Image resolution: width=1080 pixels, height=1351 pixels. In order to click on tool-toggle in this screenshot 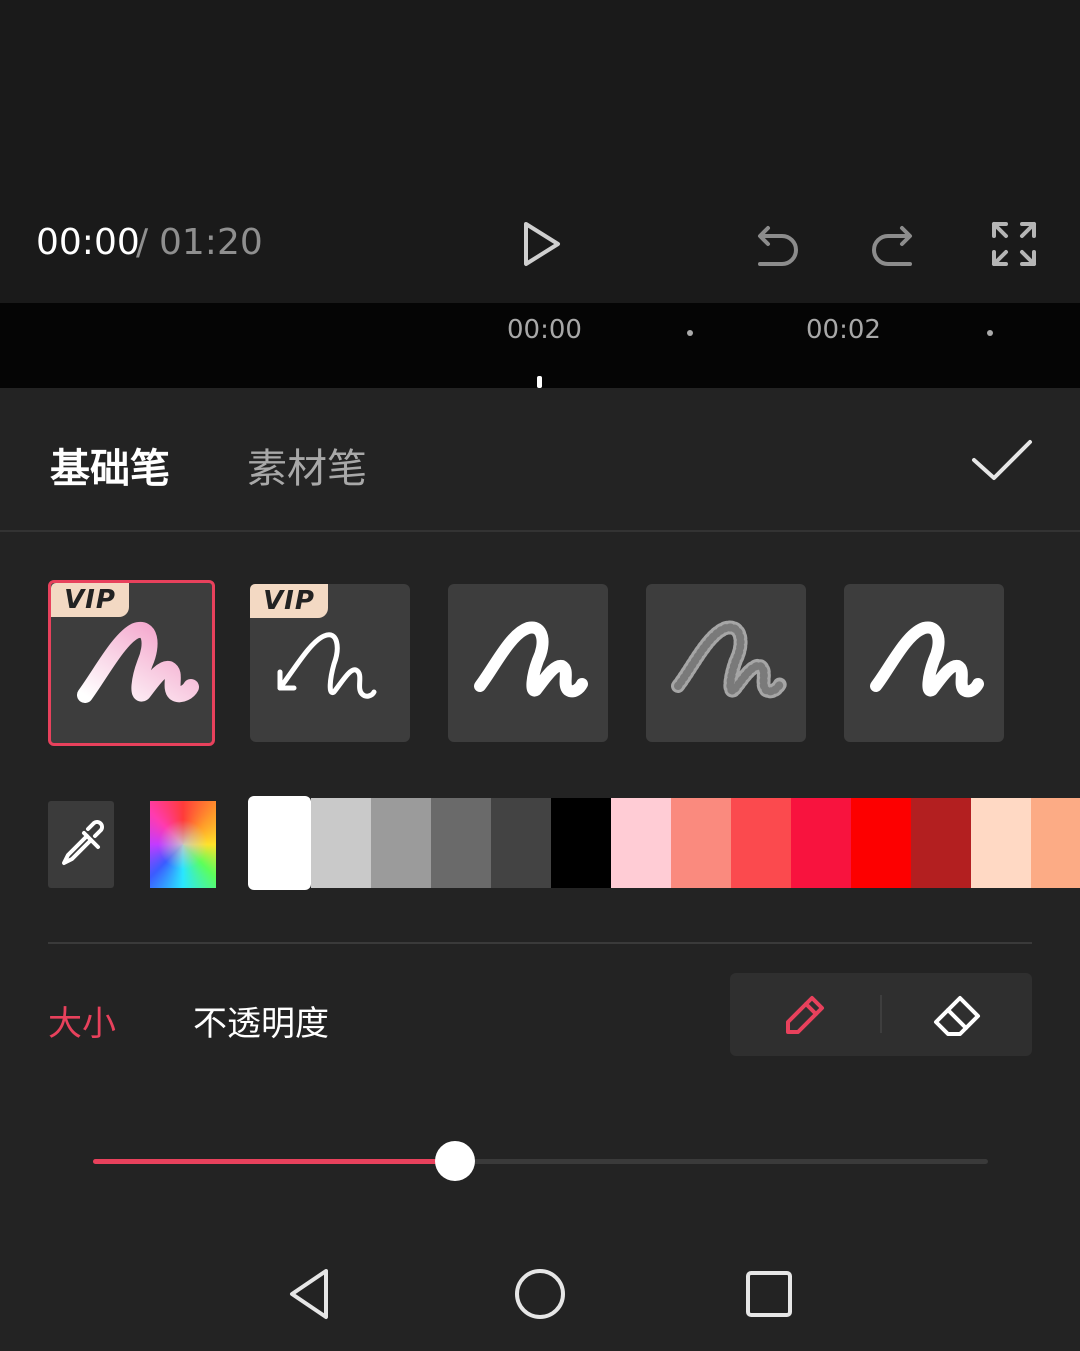, I will do `click(881, 1014)`.